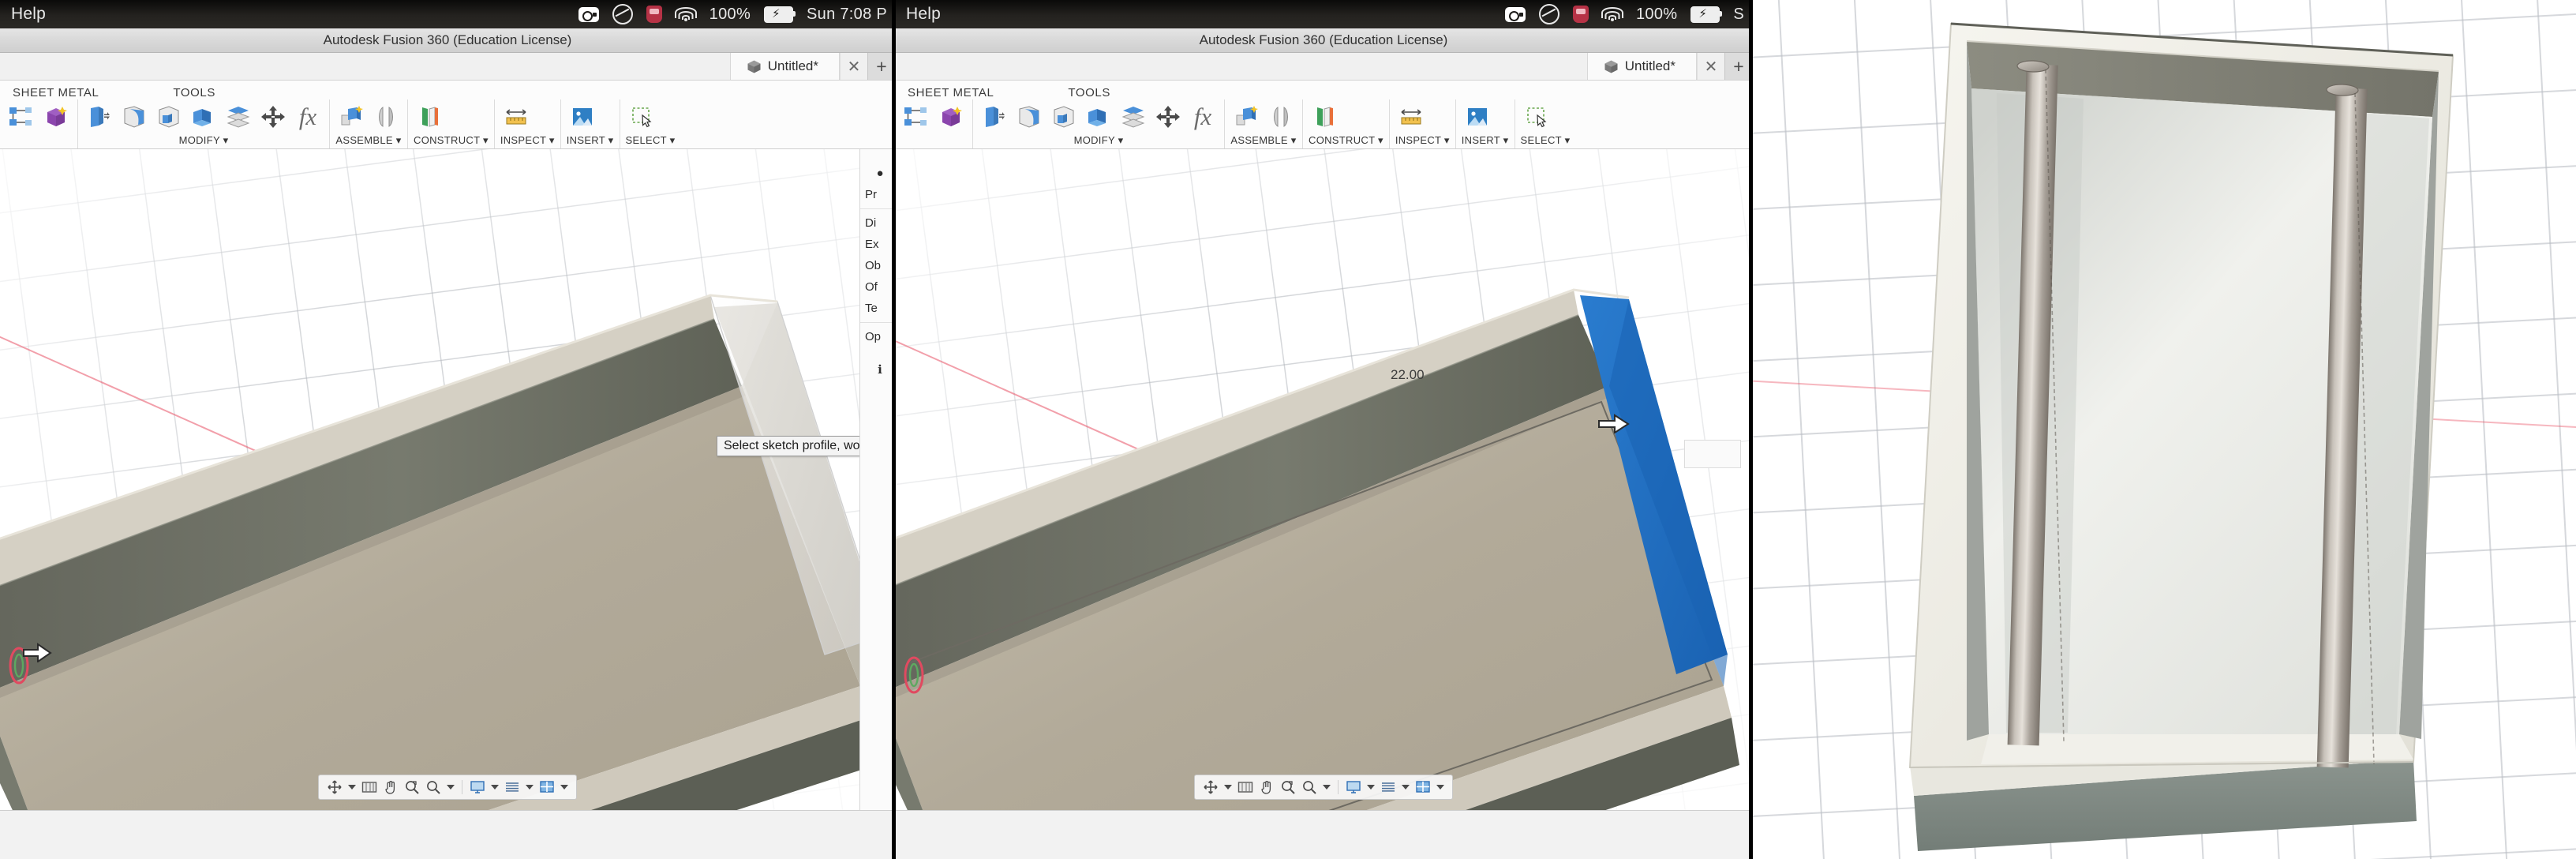  I want to click on screen-recording-icon, so click(588, 14).